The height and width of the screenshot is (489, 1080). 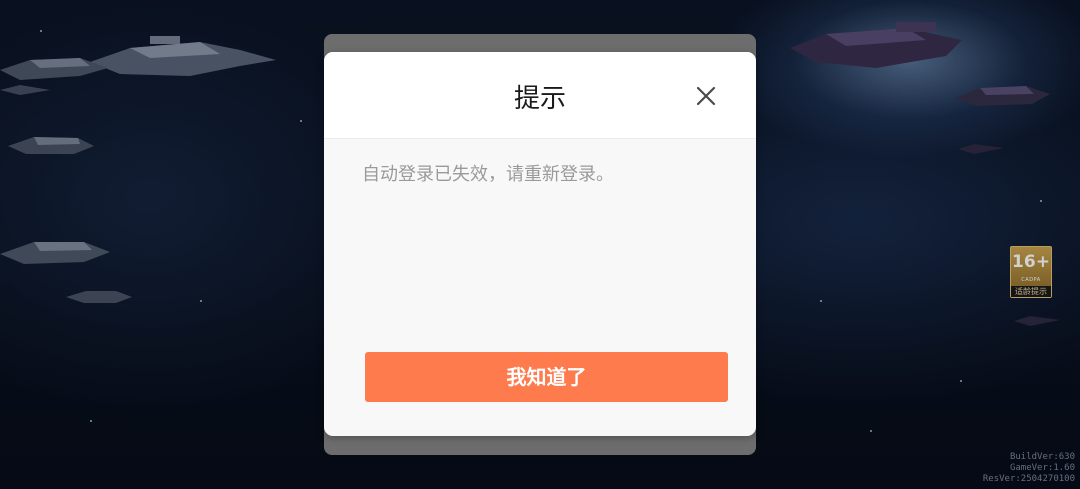 What do you see at coordinates (488, 174) in the screenshot?
I see `dialog-message: 自动登录已失效，请重新登录。` at bounding box center [488, 174].